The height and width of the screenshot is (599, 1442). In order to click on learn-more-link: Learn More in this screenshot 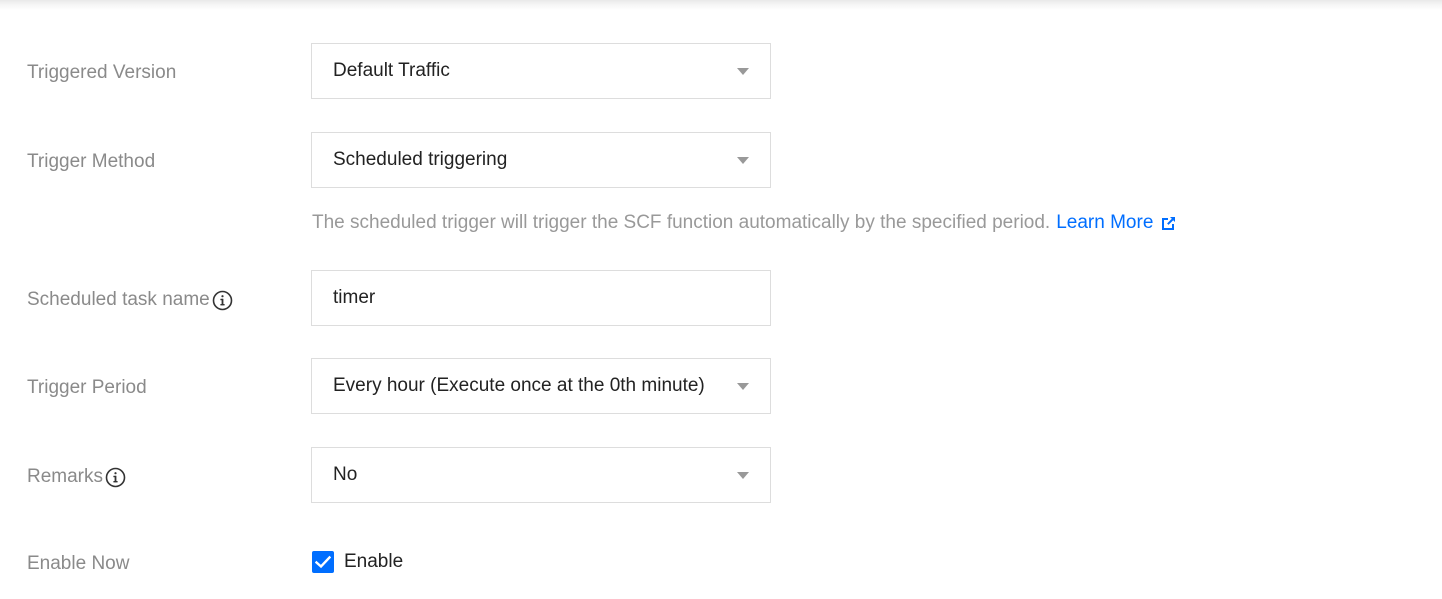, I will do `click(1116, 223)`.